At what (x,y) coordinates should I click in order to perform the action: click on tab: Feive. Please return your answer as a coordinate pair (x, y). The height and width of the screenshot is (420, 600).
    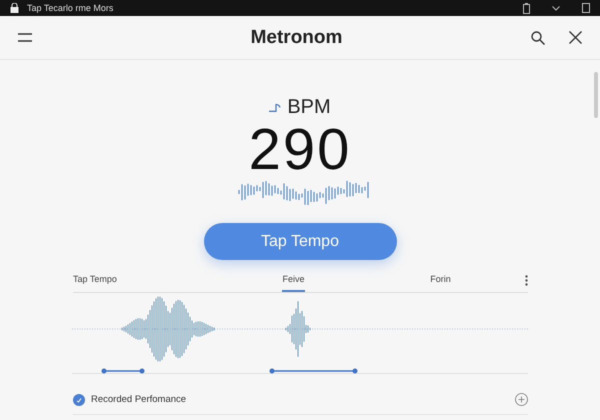
    Looking at the image, I should click on (293, 280).